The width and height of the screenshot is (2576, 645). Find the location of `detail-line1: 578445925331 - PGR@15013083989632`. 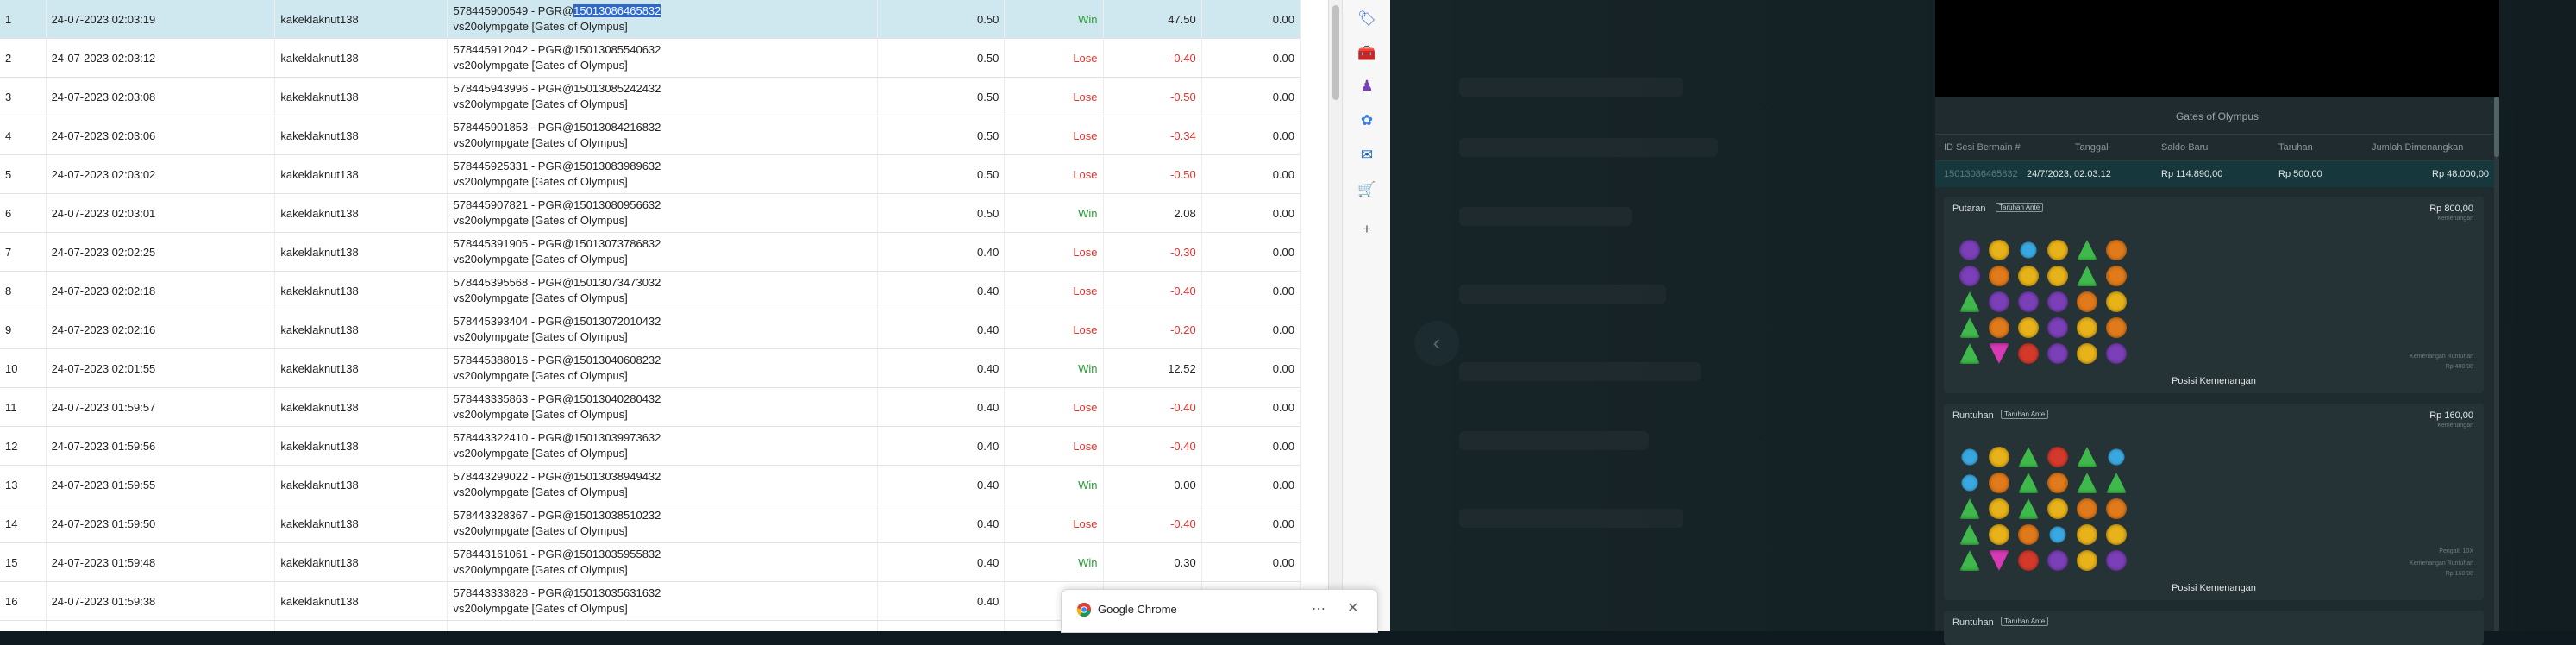

detail-line1: 578445925331 - PGR@15013083989632 is located at coordinates (662, 166).